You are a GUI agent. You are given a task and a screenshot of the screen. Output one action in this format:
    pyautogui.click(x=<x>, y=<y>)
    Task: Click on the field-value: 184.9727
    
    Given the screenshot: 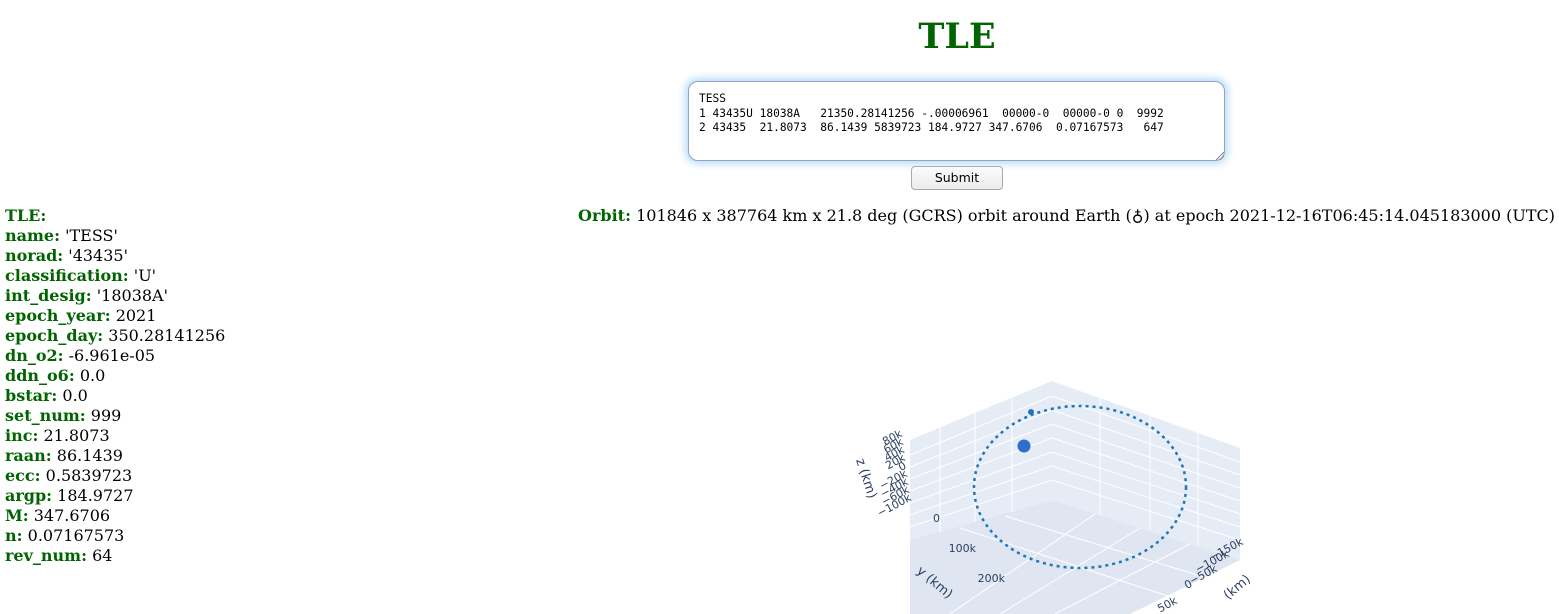 What is the action you would take?
    pyautogui.click(x=95, y=495)
    